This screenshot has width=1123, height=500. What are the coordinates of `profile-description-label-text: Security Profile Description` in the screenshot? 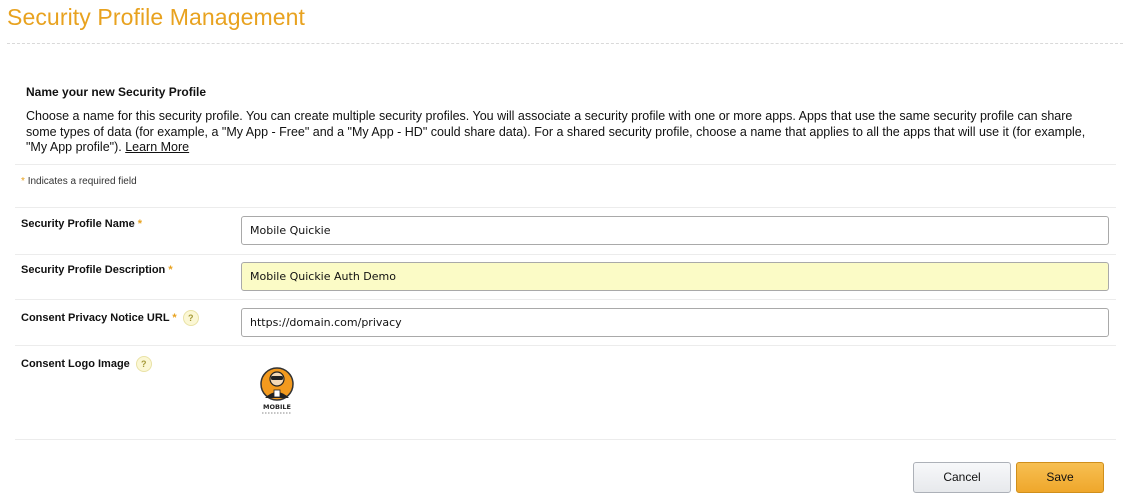 It's located at (93, 270).